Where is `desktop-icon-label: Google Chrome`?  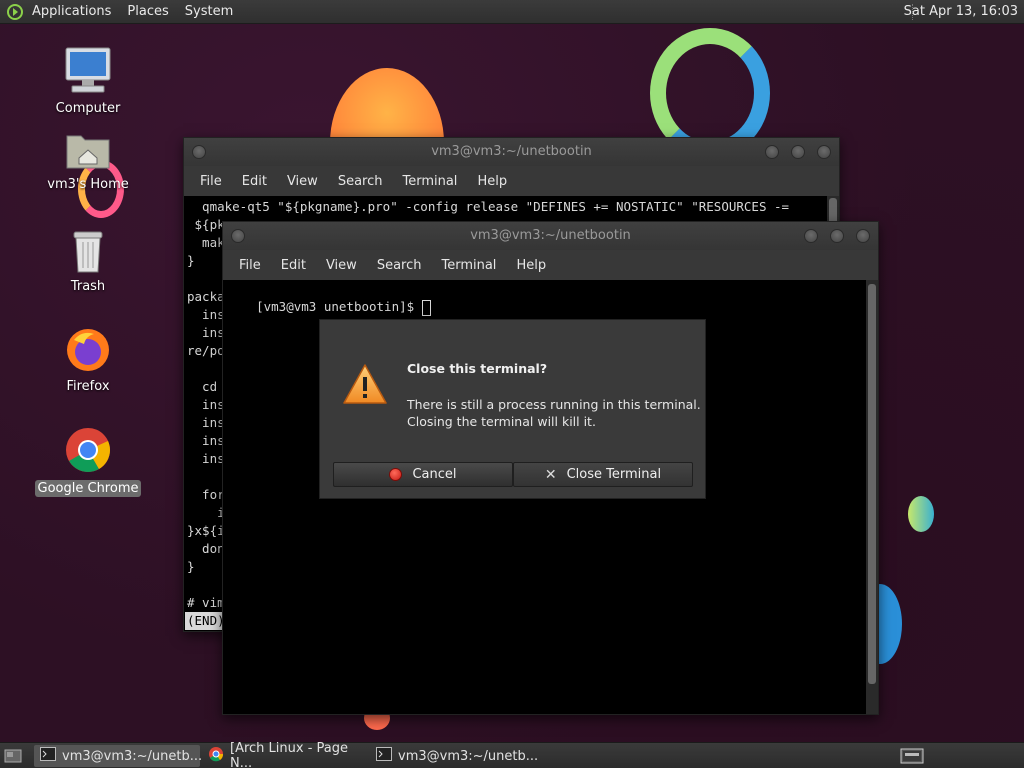 desktop-icon-label: Google Chrome is located at coordinates (88, 488).